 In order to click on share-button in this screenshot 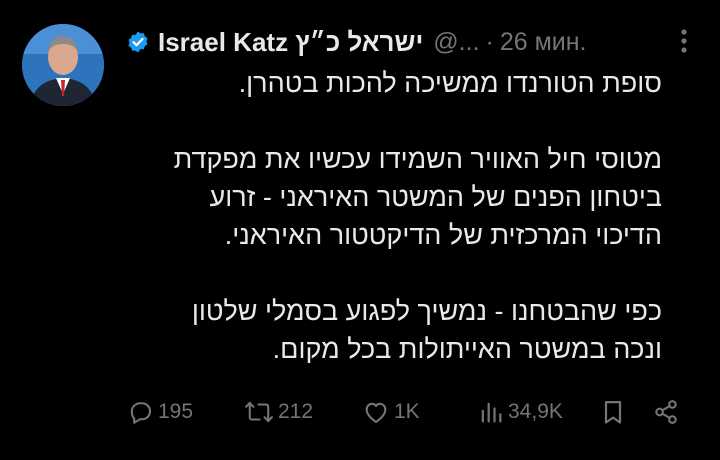, I will do `click(668, 412)`.